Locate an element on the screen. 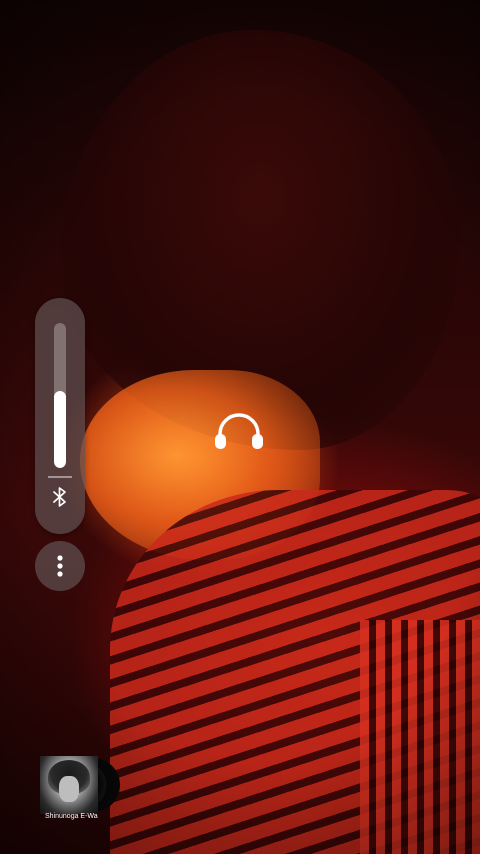 The height and width of the screenshot is (854, 480). volume-divider is located at coordinates (60, 477).